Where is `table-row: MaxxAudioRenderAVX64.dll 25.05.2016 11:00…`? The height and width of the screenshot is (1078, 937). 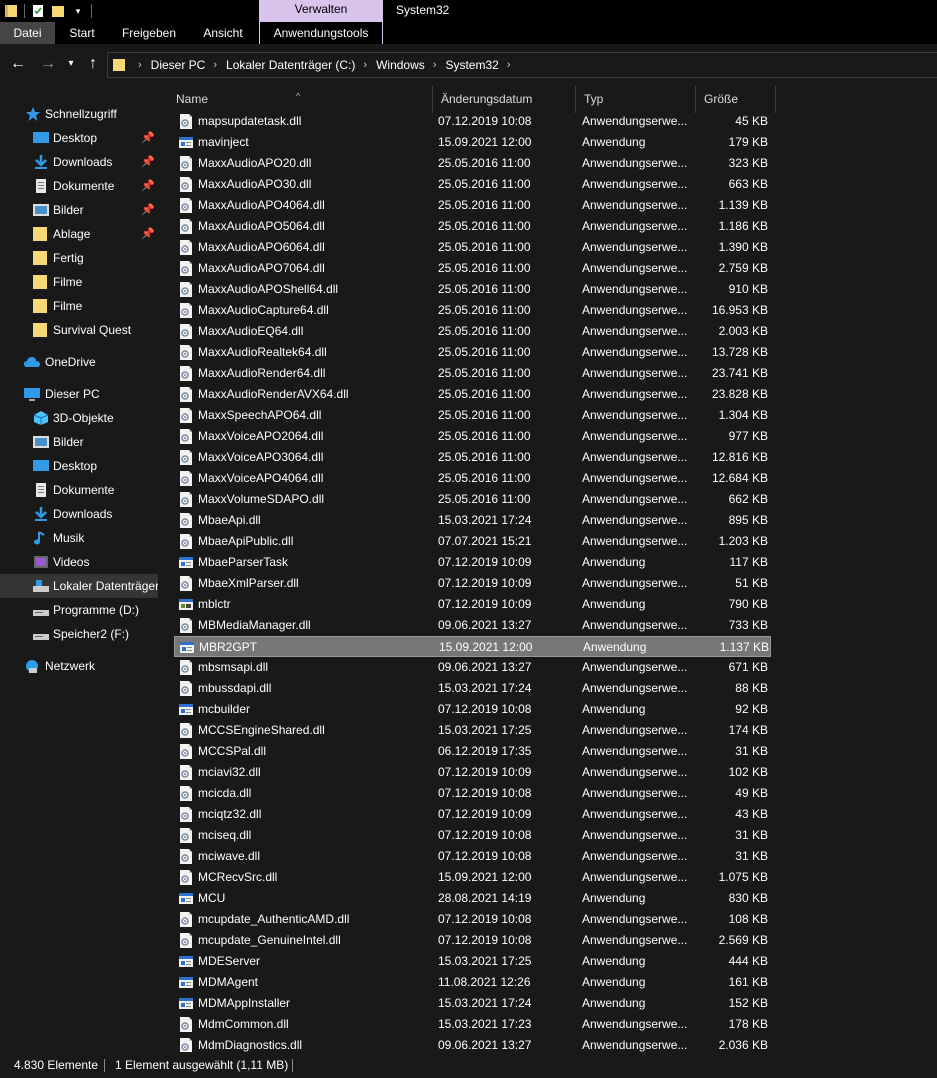
table-row: MaxxAudioRenderAVX64.dll 25.05.2016 11:00… is located at coordinates (472, 394).